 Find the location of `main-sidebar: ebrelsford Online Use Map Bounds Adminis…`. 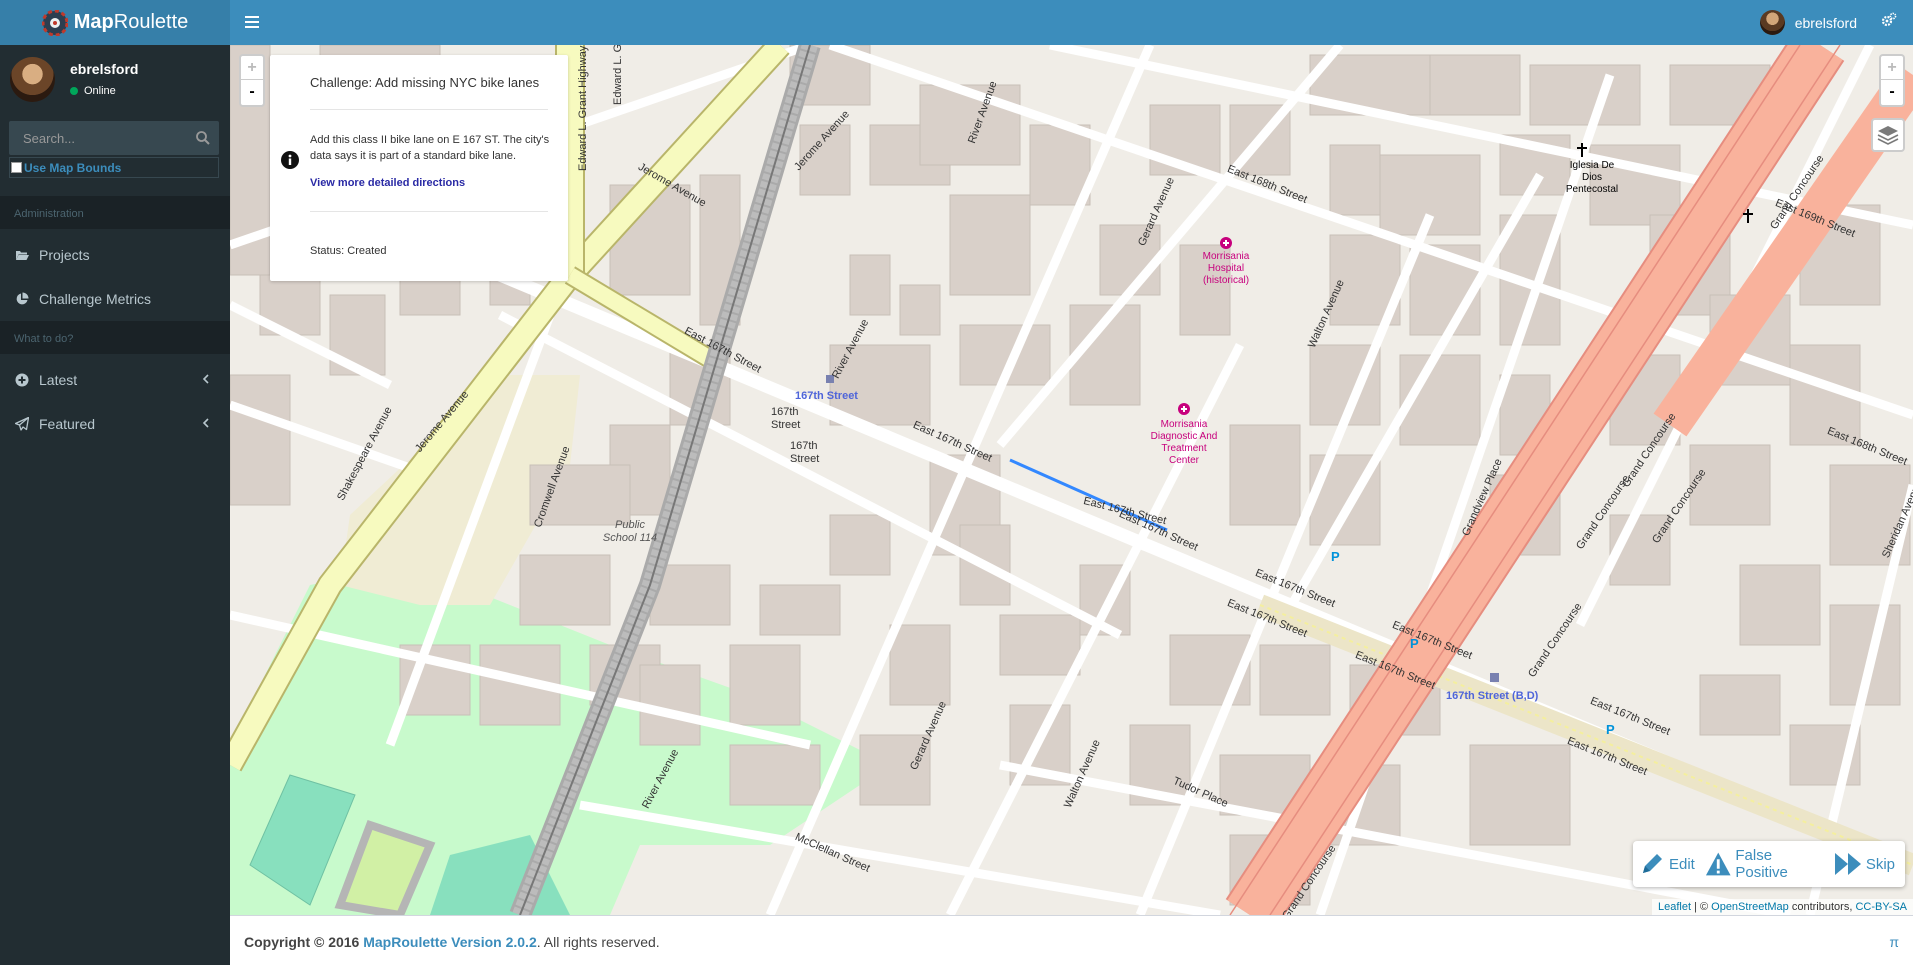

main-sidebar: ebrelsford Online Use Map Bounds Adminis… is located at coordinates (115, 505).